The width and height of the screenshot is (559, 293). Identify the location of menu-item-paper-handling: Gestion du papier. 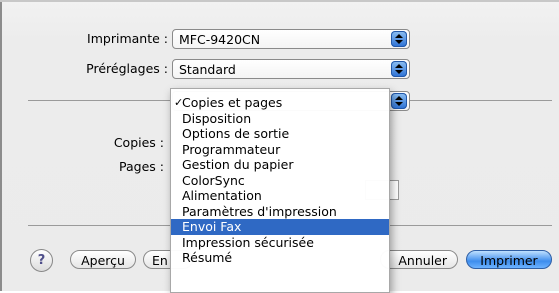
(280, 165).